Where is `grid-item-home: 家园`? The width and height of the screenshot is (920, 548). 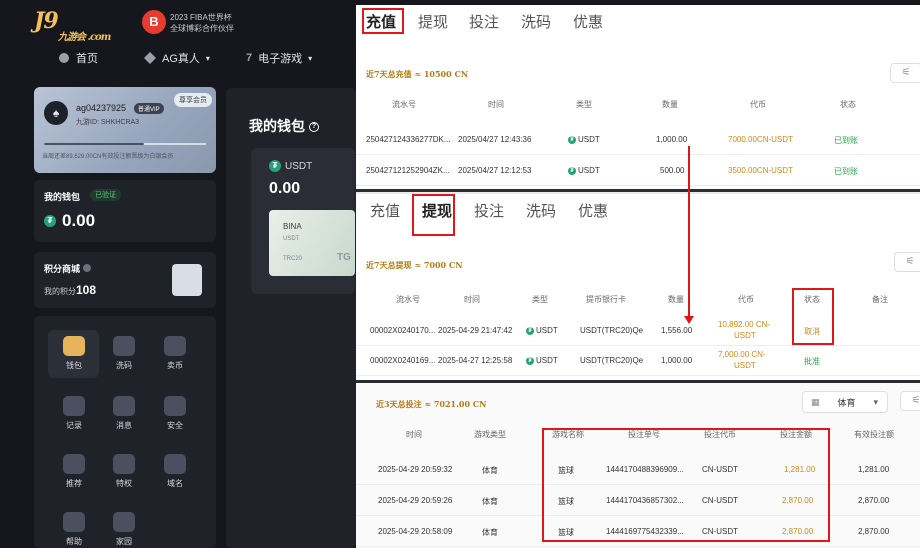 grid-item-home: 家园 is located at coordinates (124, 529).